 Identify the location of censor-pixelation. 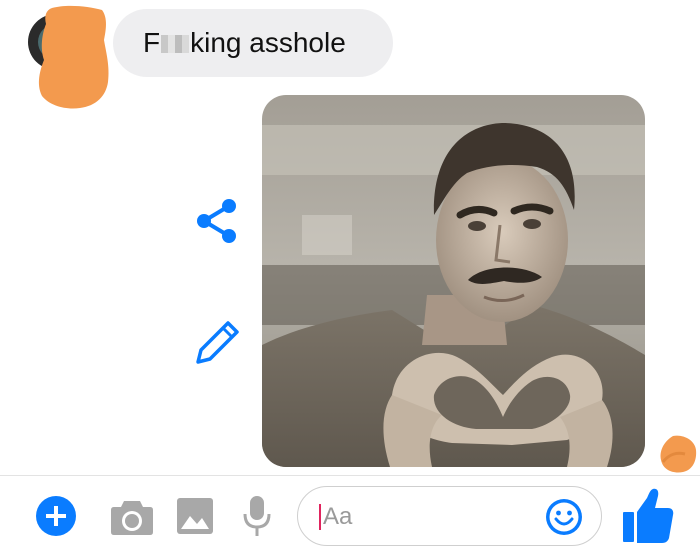
(175, 44).